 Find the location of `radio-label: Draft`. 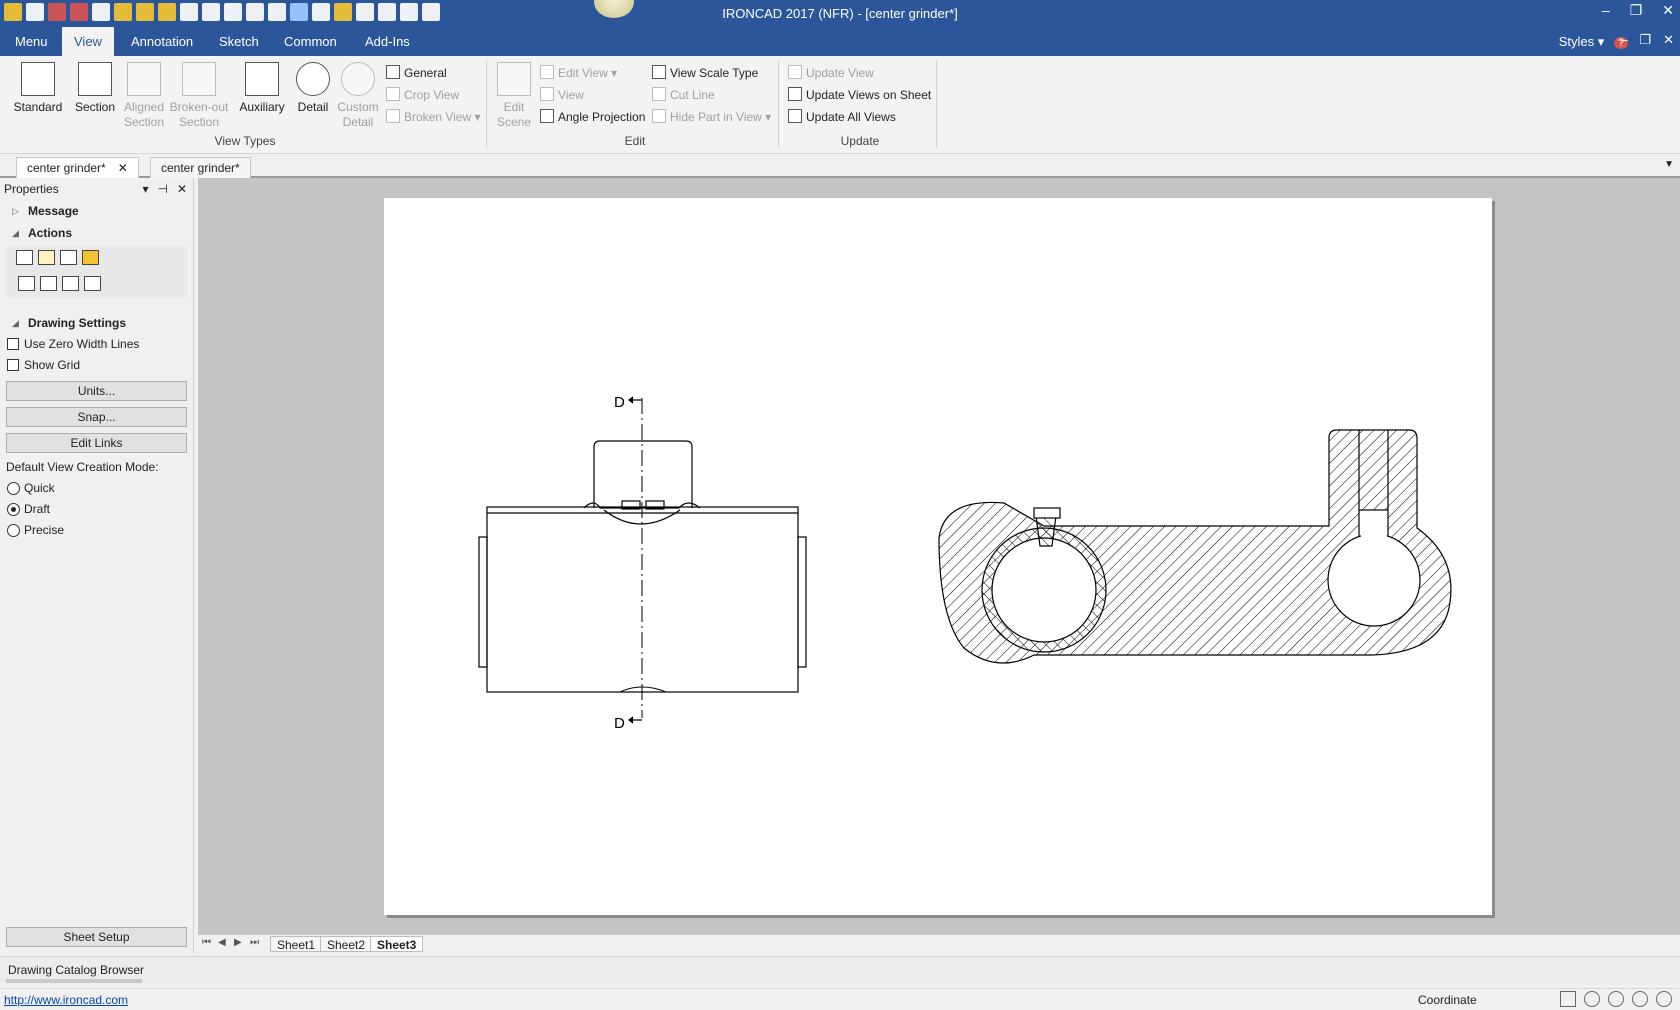

radio-label: Draft is located at coordinates (37, 509).